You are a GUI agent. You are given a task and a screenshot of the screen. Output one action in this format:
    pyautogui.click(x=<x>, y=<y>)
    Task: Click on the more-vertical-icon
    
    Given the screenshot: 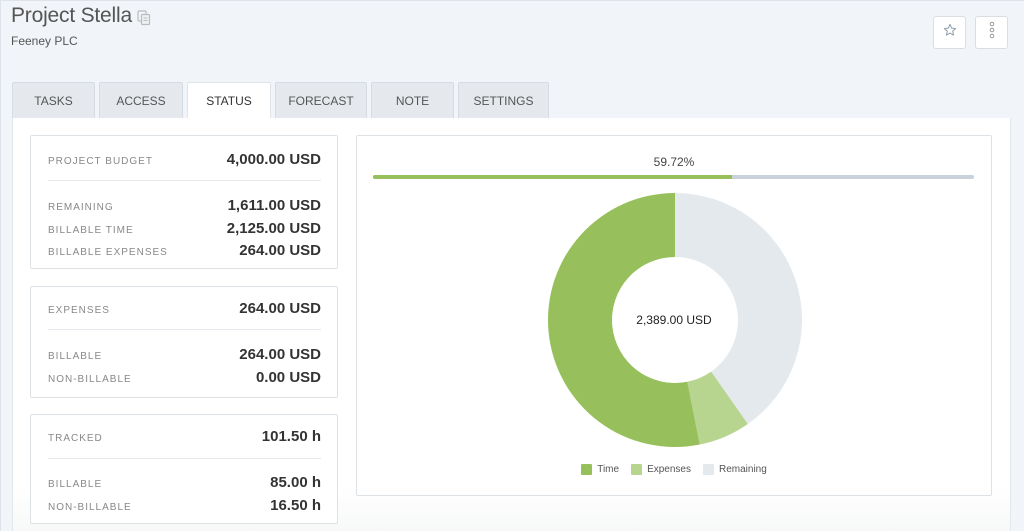 What is the action you would take?
    pyautogui.click(x=992, y=32)
    